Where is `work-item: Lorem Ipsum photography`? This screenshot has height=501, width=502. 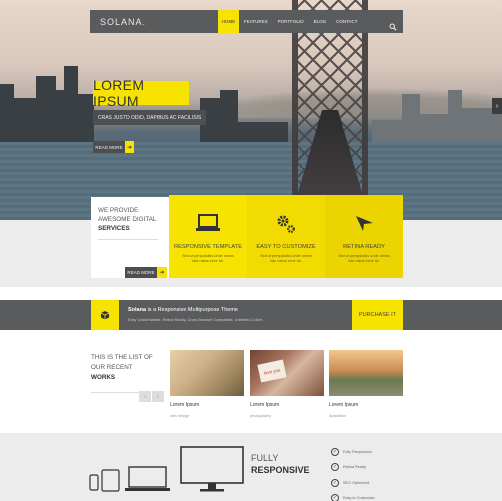
work-item: Lorem Ipsum photography is located at coordinates (287, 384).